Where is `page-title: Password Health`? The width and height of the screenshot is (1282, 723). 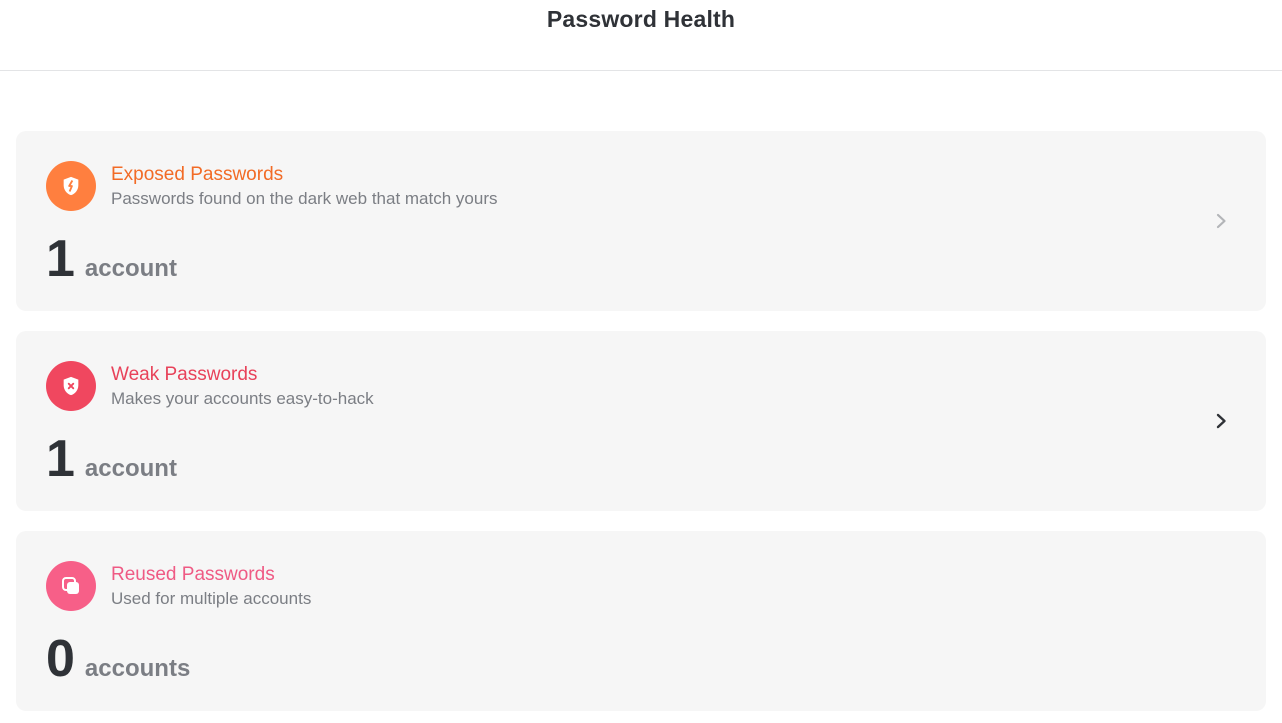
page-title: Password Health is located at coordinates (641, 19).